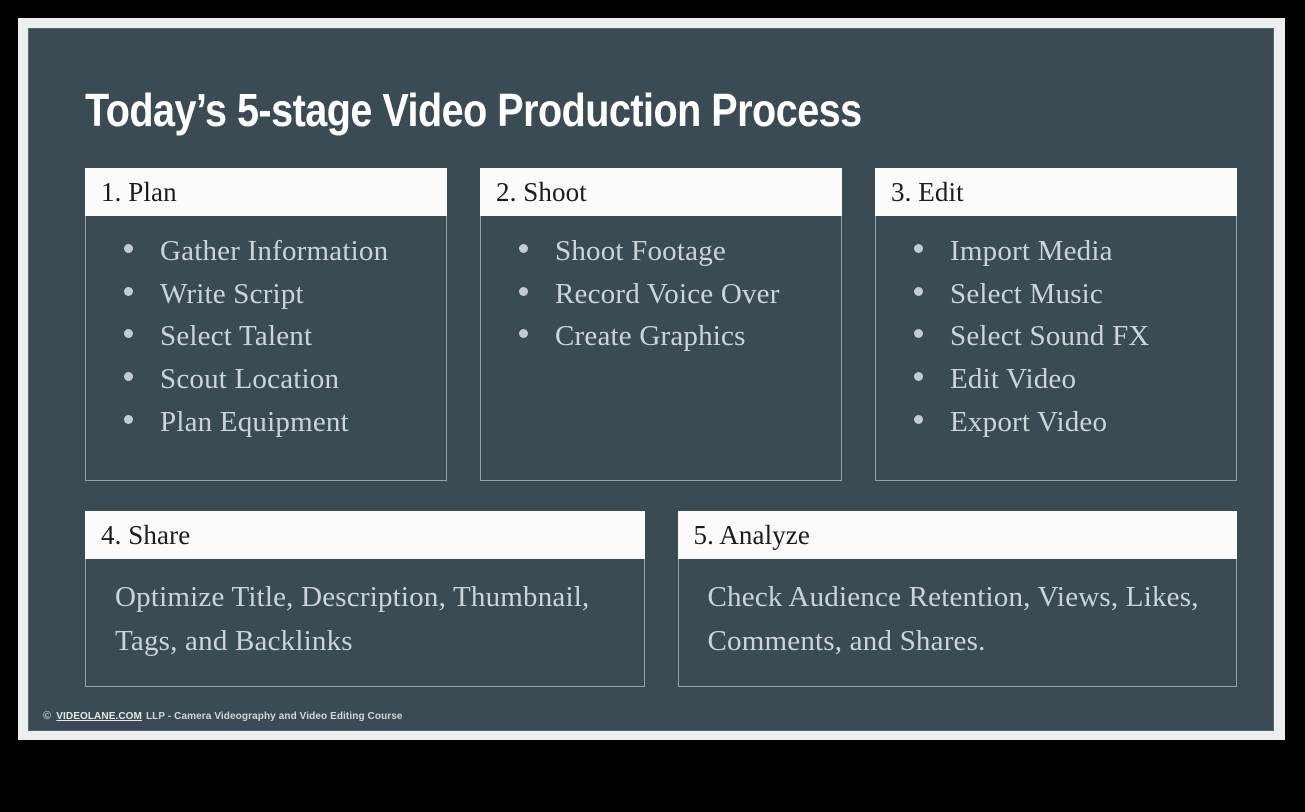 The image size is (1305, 812). Describe the element at coordinates (751, 534) in the screenshot. I see `stage-card-title: 5. Analyze` at that location.